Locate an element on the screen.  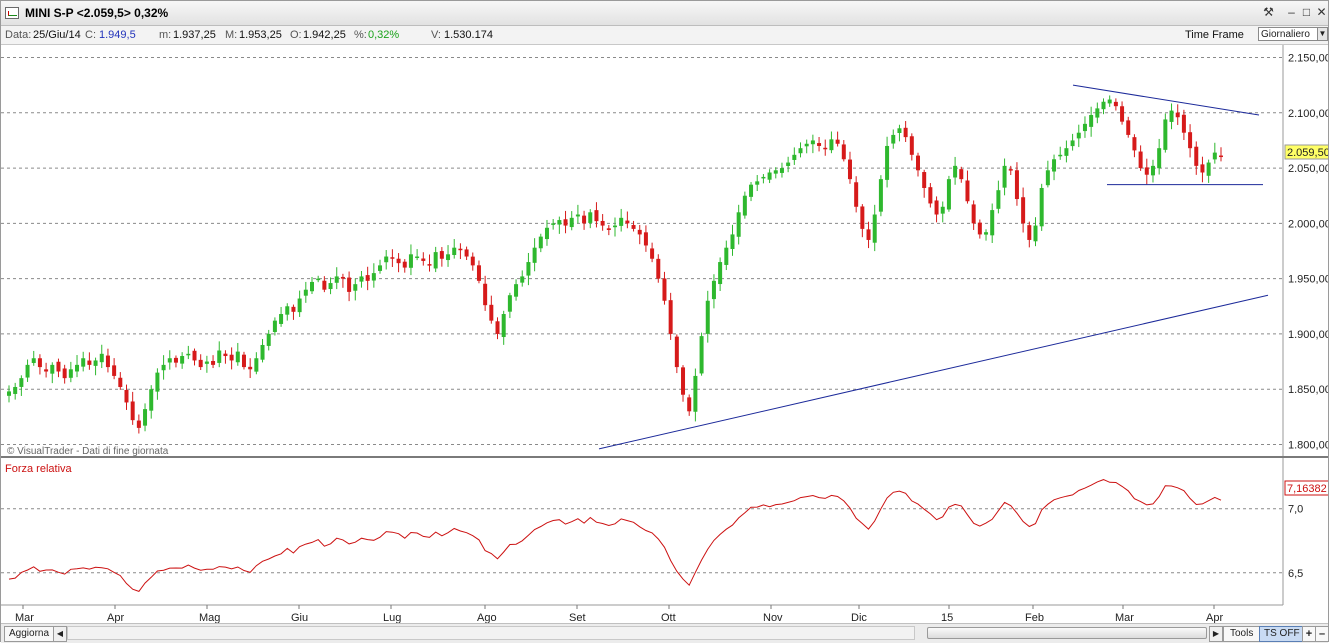
watermark: © VisualTrader - Dati di fine giornata is located at coordinates (88, 451).